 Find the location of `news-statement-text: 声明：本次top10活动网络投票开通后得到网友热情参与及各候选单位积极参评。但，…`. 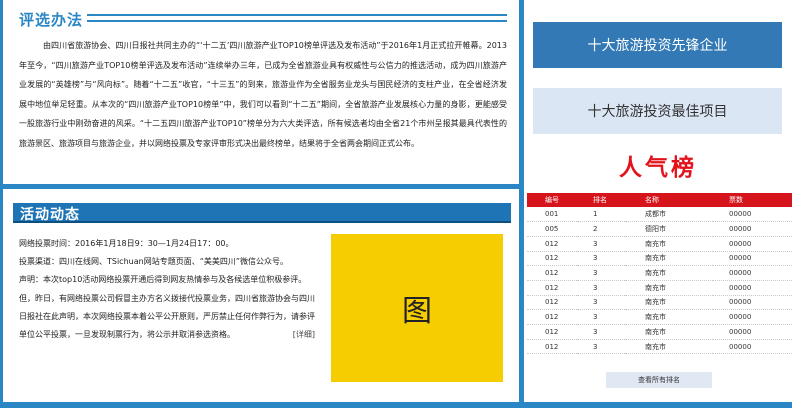

news-statement-text: 声明：本次top10活动网络投票开通后得到网友热情参与及各候选单位积极参评。但，… is located at coordinates (167, 307).